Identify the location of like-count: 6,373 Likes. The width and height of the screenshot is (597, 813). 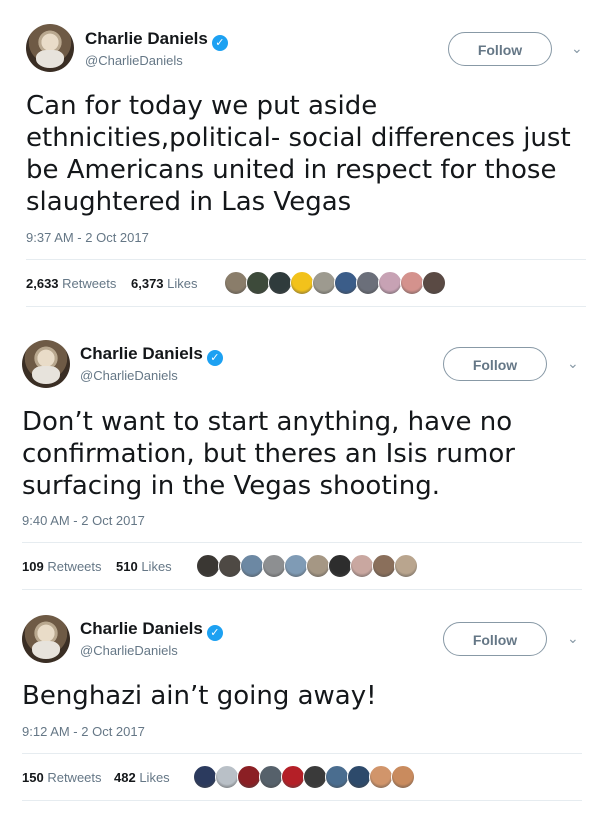
(164, 283).